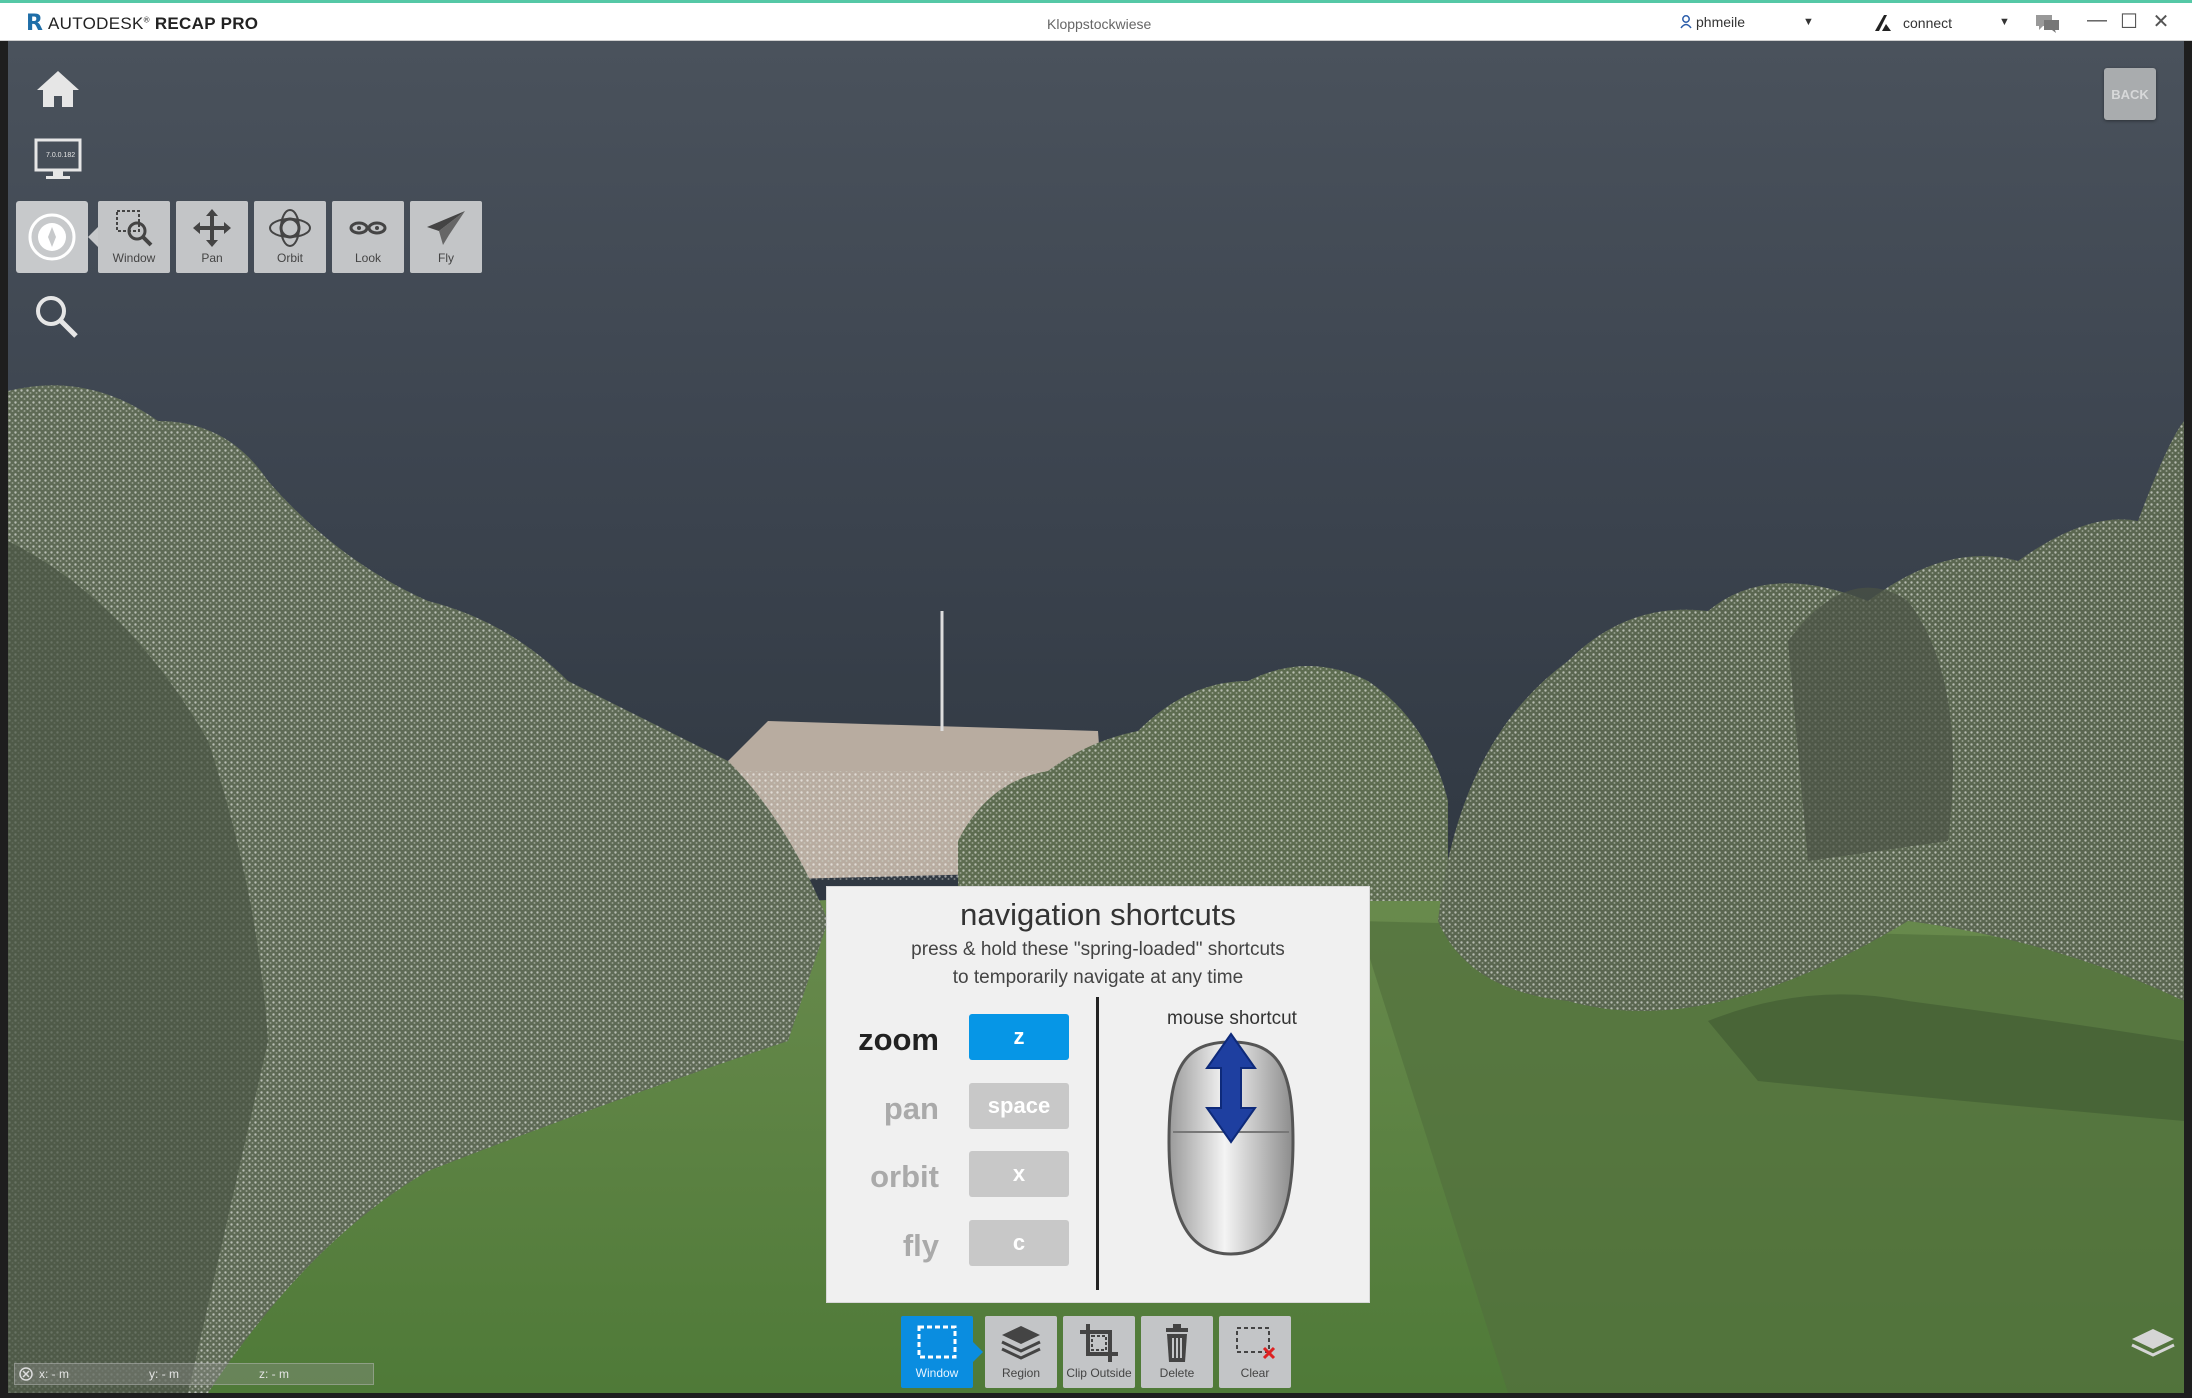 The image size is (2192, 1398). I want to click on coordinate-z: z: - m, so click(274, 1374).